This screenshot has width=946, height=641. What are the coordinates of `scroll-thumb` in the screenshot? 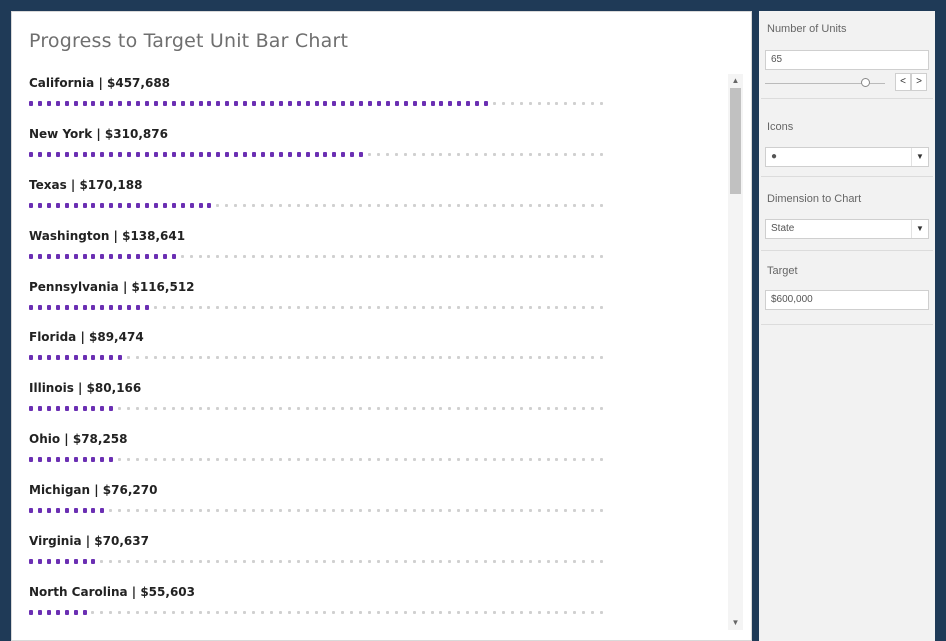 It's located at (735, 141).